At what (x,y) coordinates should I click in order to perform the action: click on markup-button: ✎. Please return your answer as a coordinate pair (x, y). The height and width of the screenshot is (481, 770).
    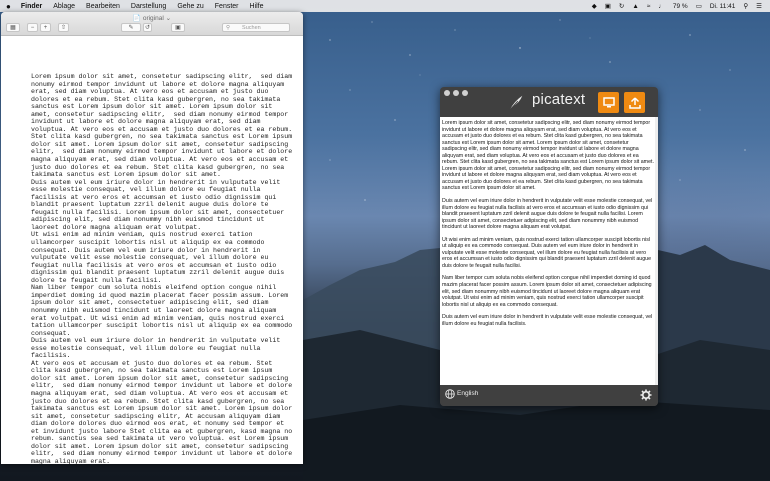
    Looking at the image, I should click on (131, 27).